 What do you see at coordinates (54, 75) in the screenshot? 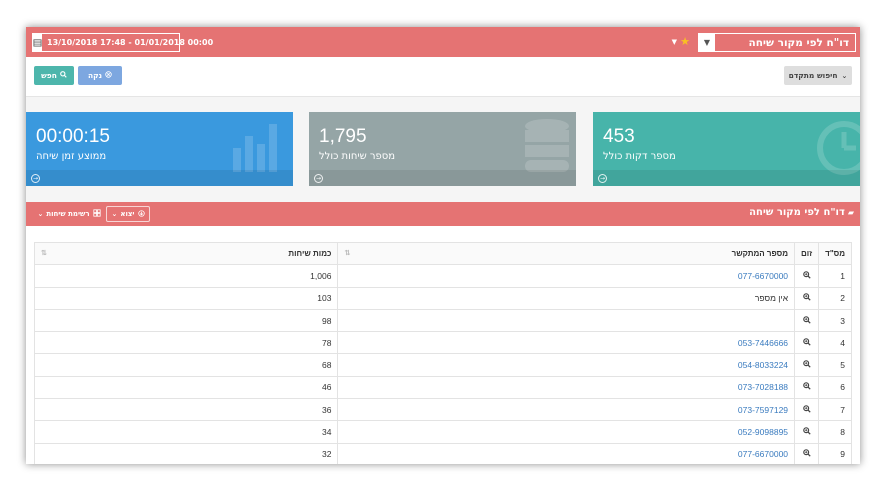
I see `search-button: חפש` at bounding box center [54, 75].